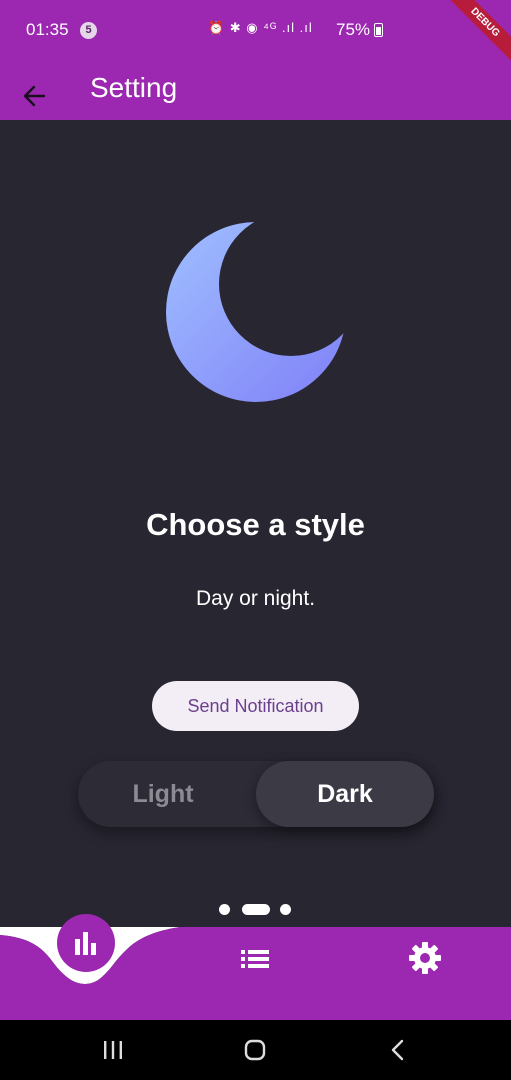 This screenshot has height=1080, width=511. Describe the element at coordinates (353, 29) in the screenshot. I see `battery-level: 75%` at that location.